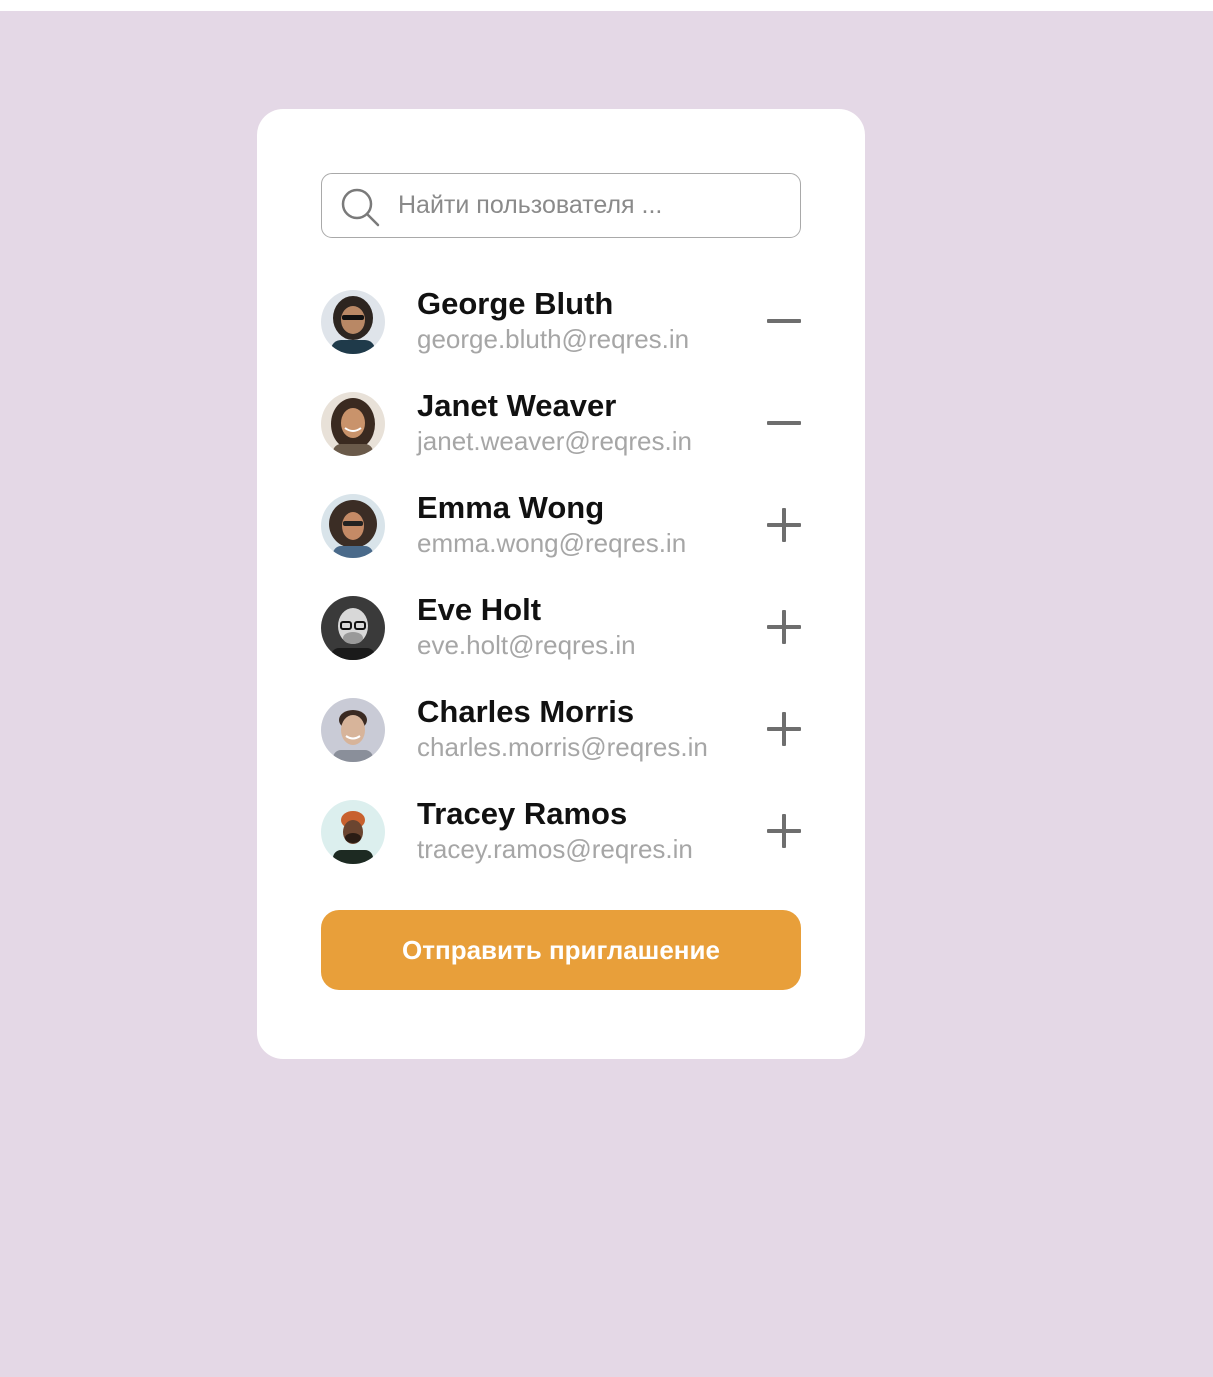  What do you see at coordinates (553, 339) in the screenshot?
I see `user-email: george.bluth@reqres.in` at bounding box center [553, 339].